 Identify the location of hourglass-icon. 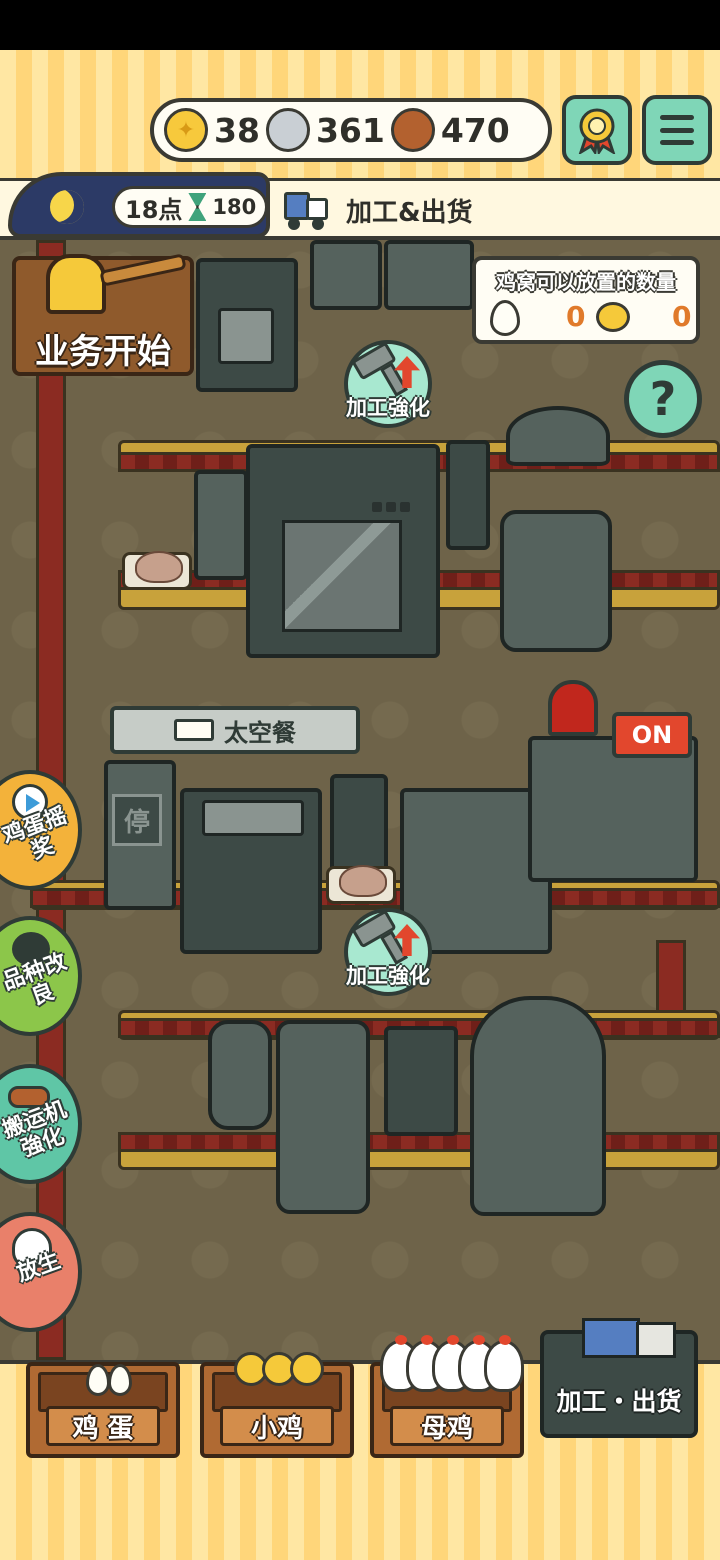
(197, 207).